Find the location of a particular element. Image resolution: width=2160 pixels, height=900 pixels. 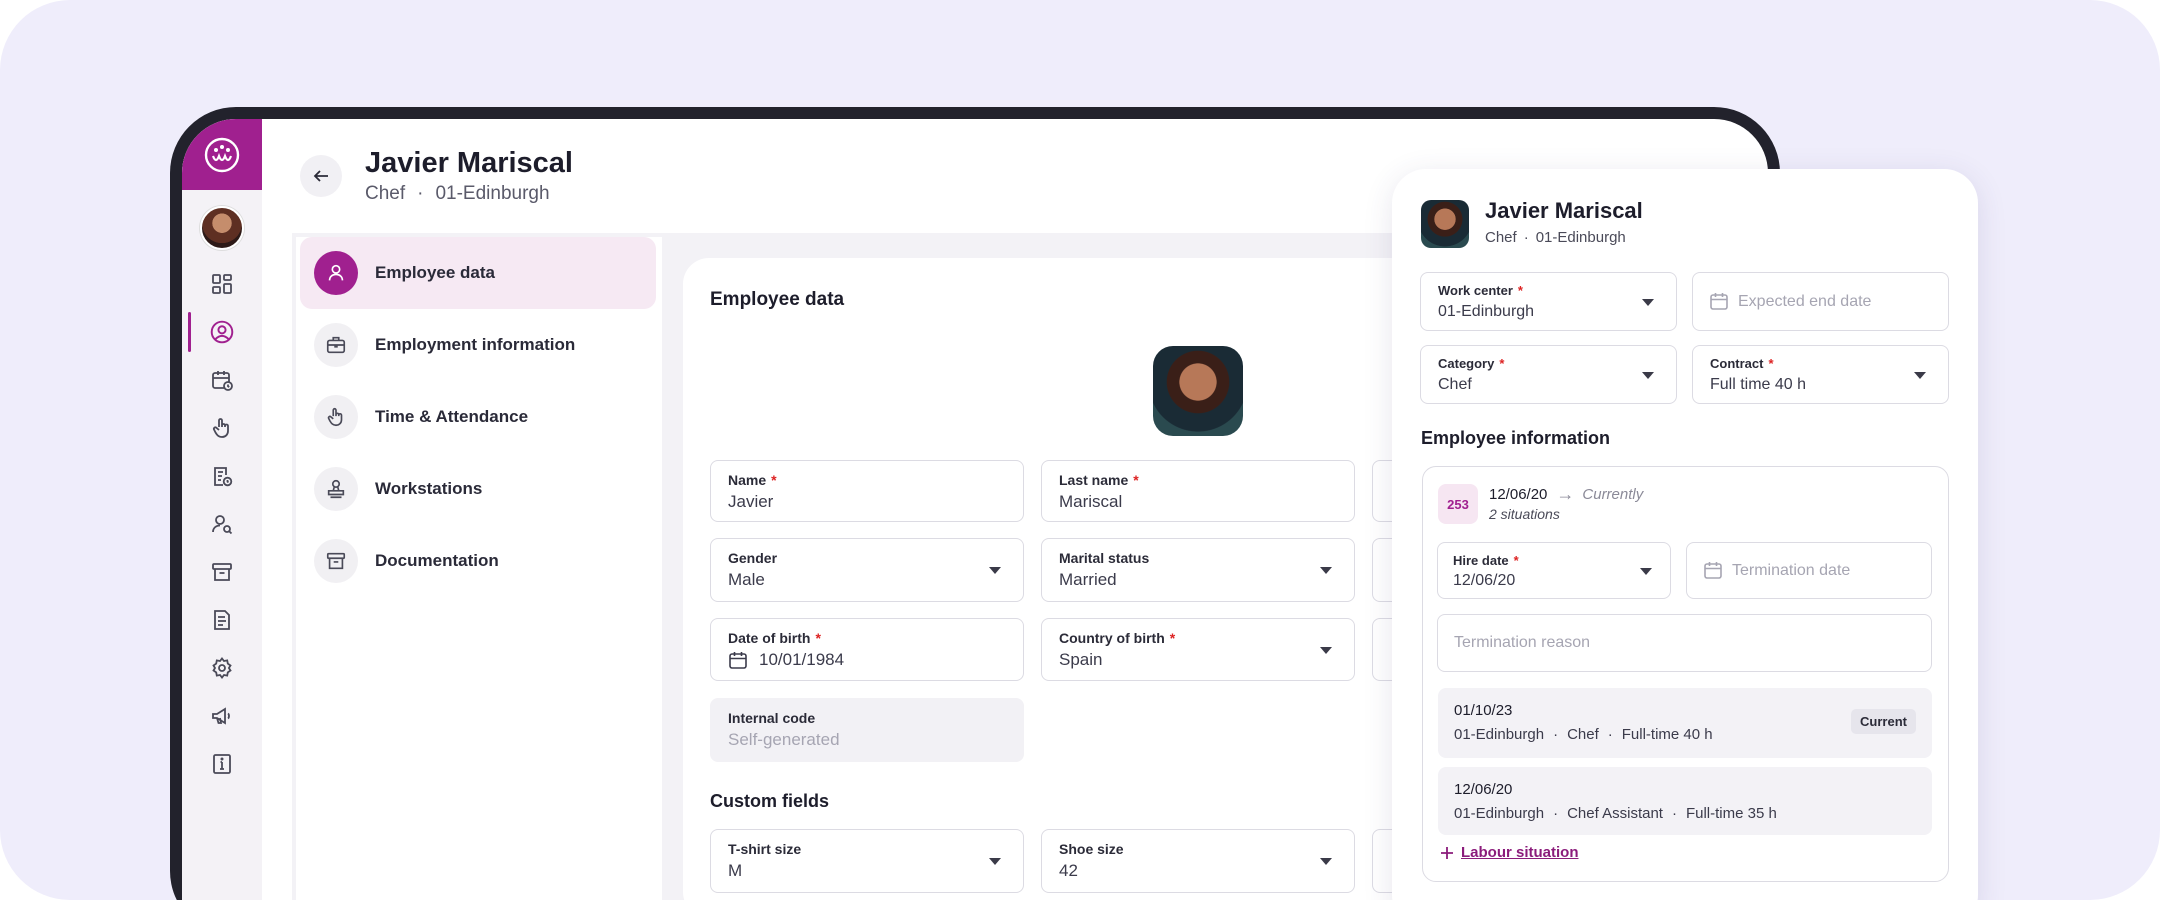

last-name-field: Last name * Mariscal is located at coordinates (1198, 491).